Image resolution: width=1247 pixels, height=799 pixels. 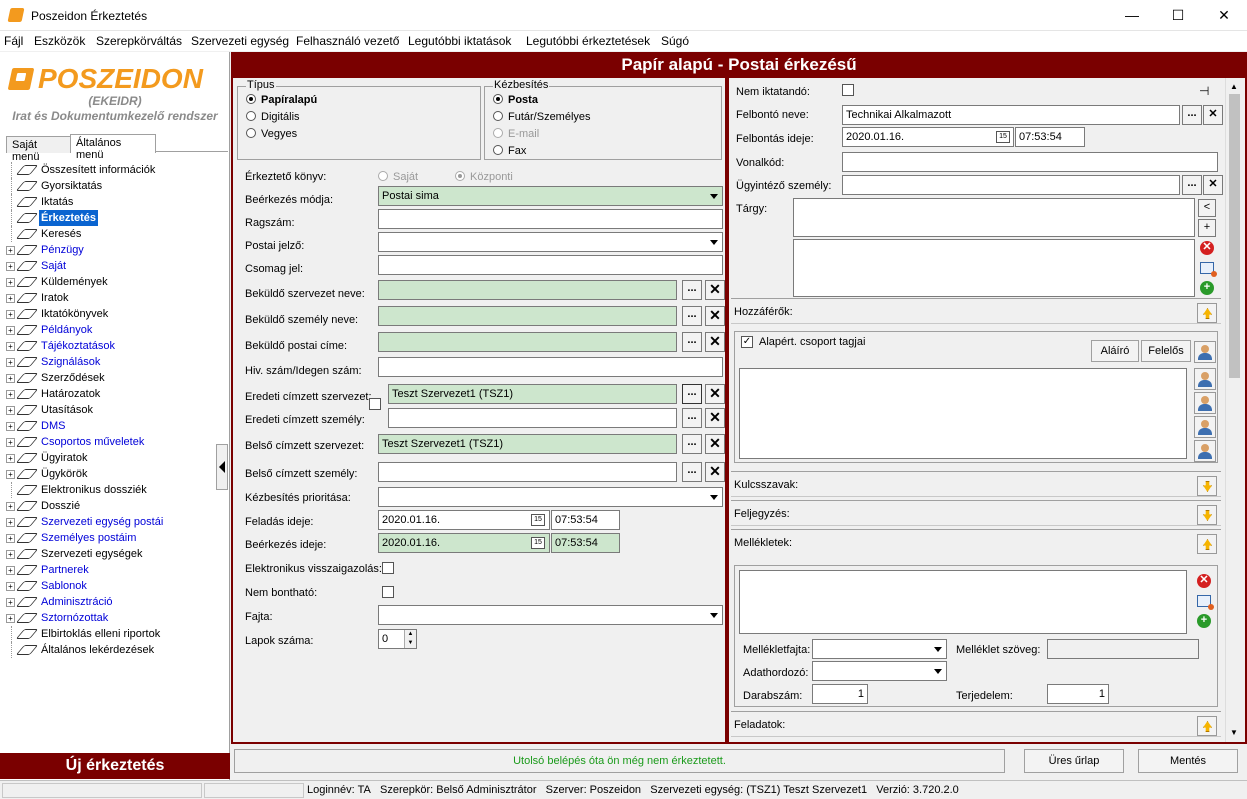 I want to click on tree-item: + DMS, so click(x=116, y=426).